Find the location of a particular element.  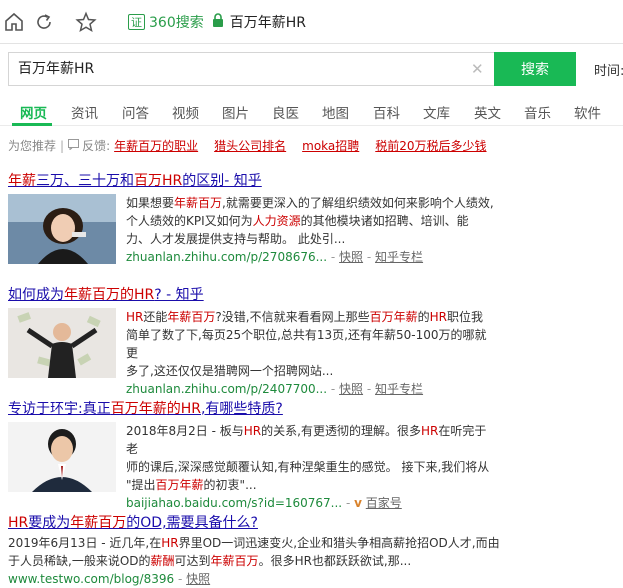

snippet-text: 界里OD一词迅速变火,企业和猎头争相高薪抢招OD人才,而由 is located at coordinates (339, 543).